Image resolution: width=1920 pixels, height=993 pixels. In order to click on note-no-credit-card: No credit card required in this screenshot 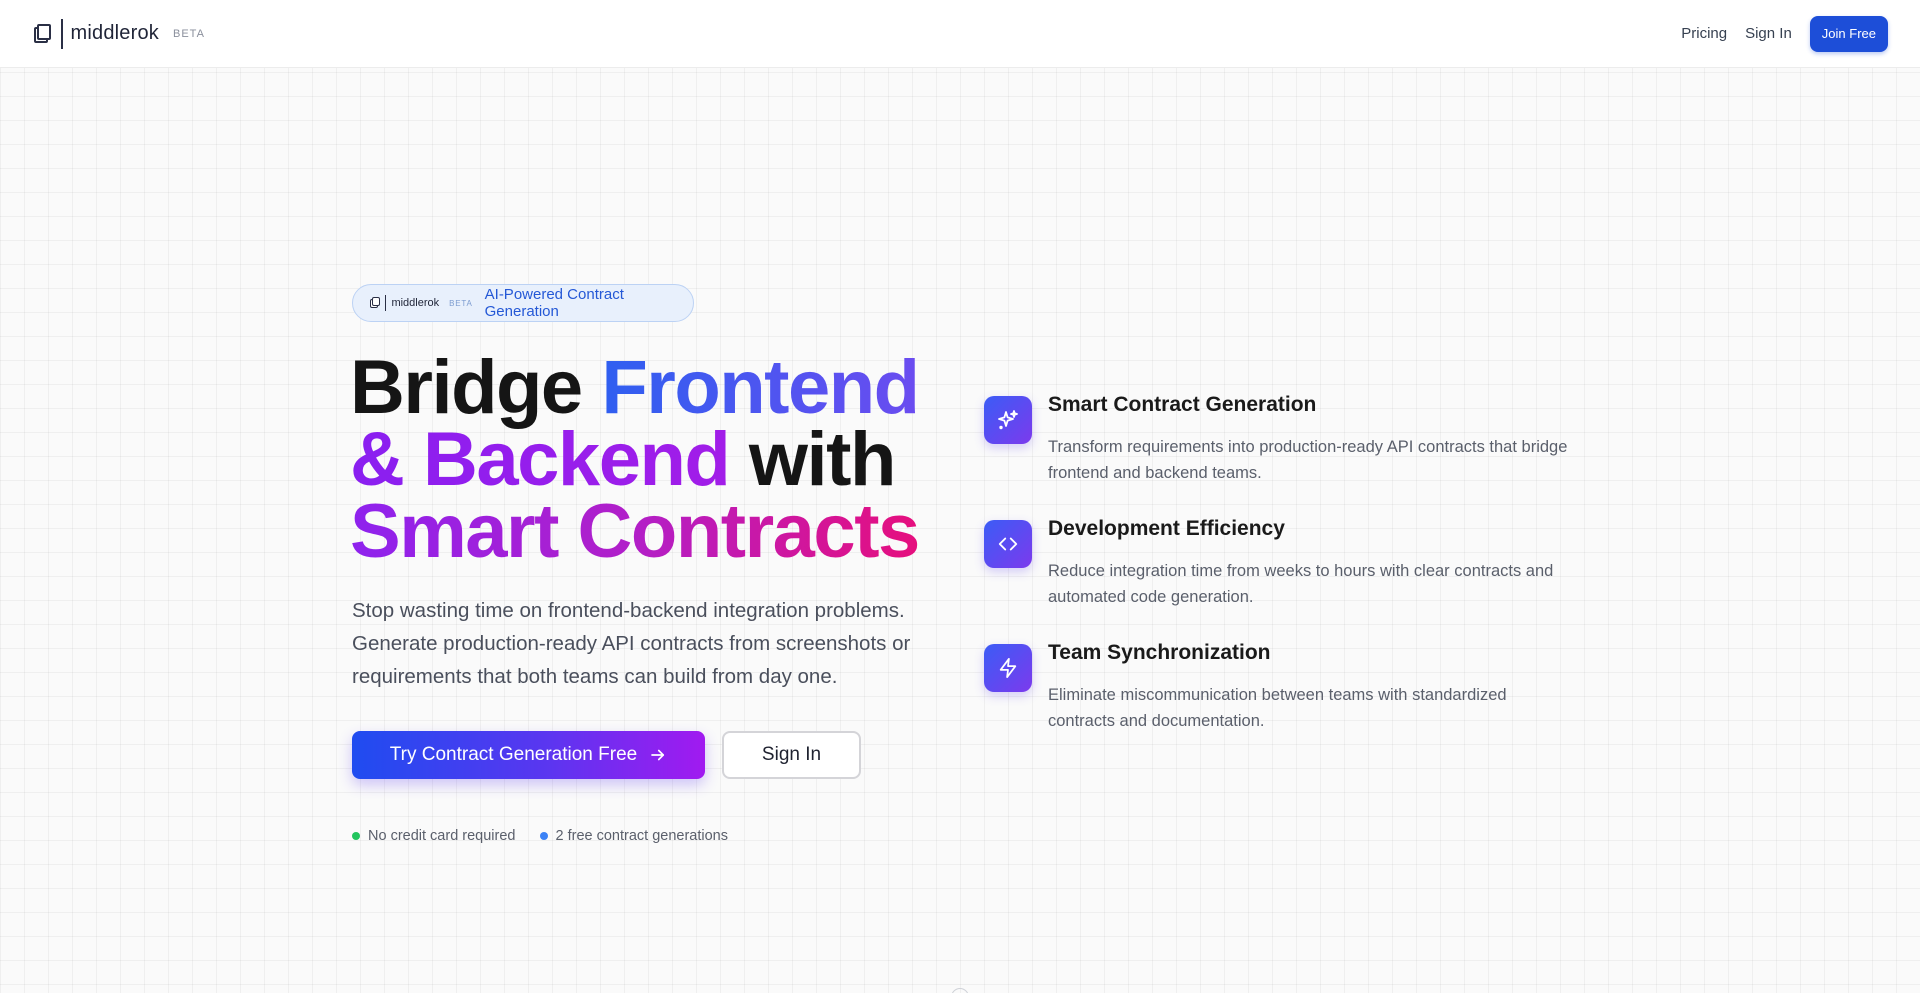, I will do `click(434, 836)`.